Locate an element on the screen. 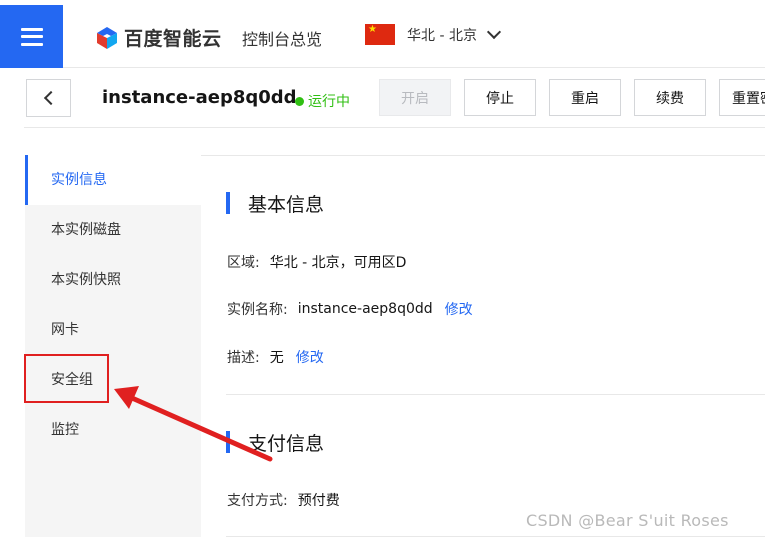  reset-password-button: 重置密 is located at coordinates (742, 97).